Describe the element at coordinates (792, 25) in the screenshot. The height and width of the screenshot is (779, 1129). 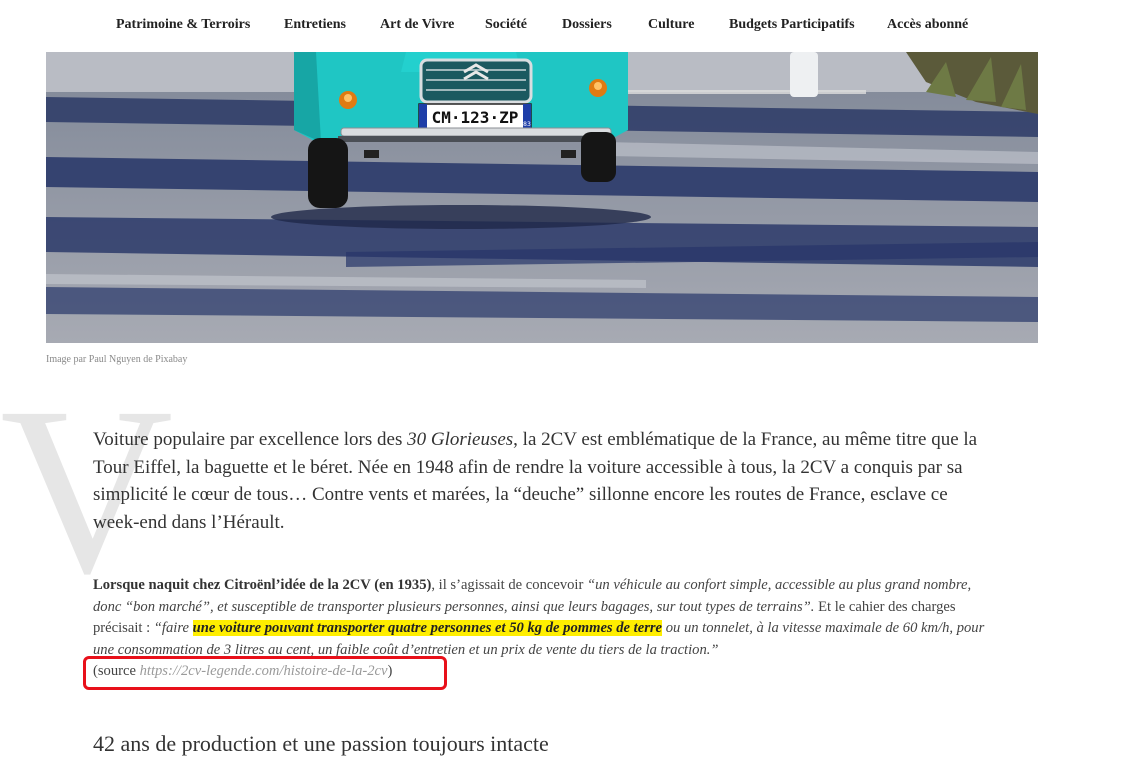
I see `nav-item-budgets-participatifs: Budgets Participatifs` at that location.